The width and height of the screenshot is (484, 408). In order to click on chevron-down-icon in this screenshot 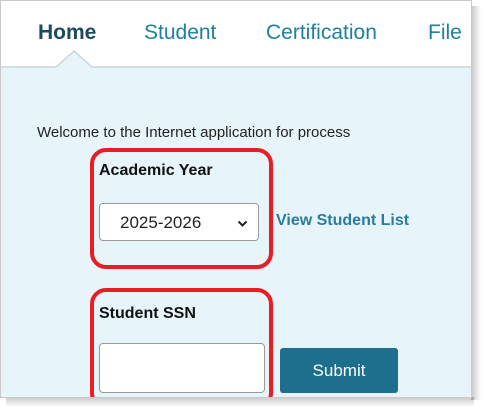, I will do `click(242, 223)`.